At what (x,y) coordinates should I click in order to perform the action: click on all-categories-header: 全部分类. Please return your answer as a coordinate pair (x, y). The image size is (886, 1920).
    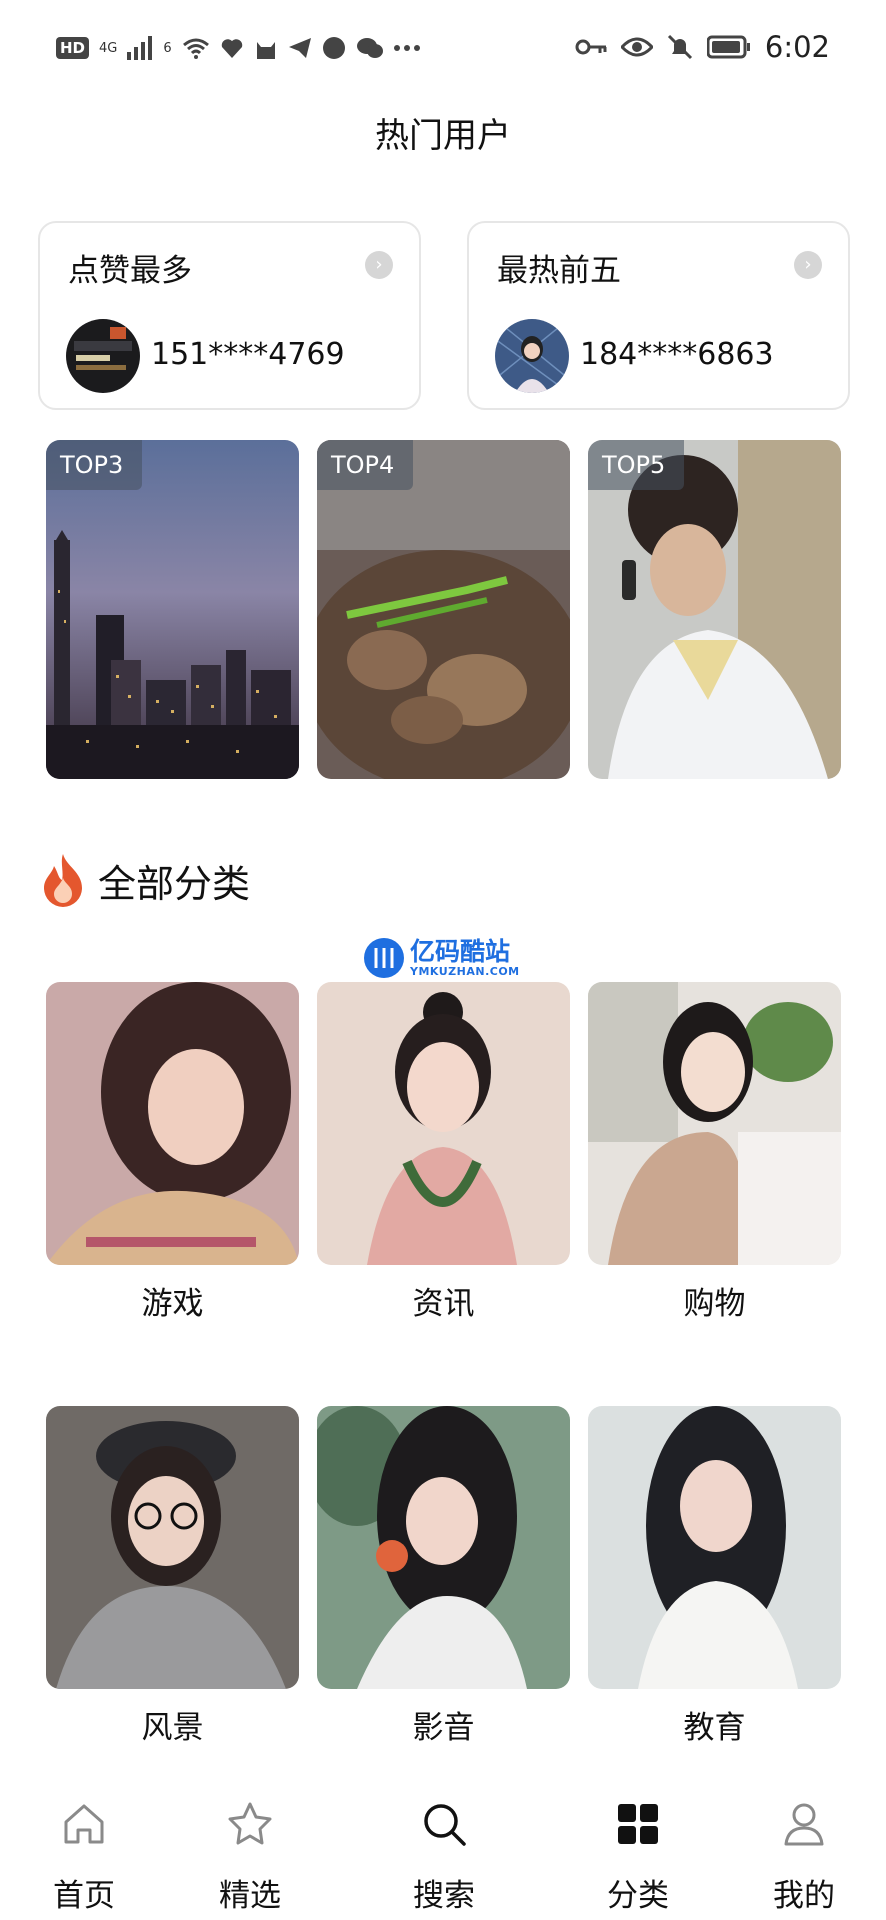
    Looking at the image, I should click on (145, 880).